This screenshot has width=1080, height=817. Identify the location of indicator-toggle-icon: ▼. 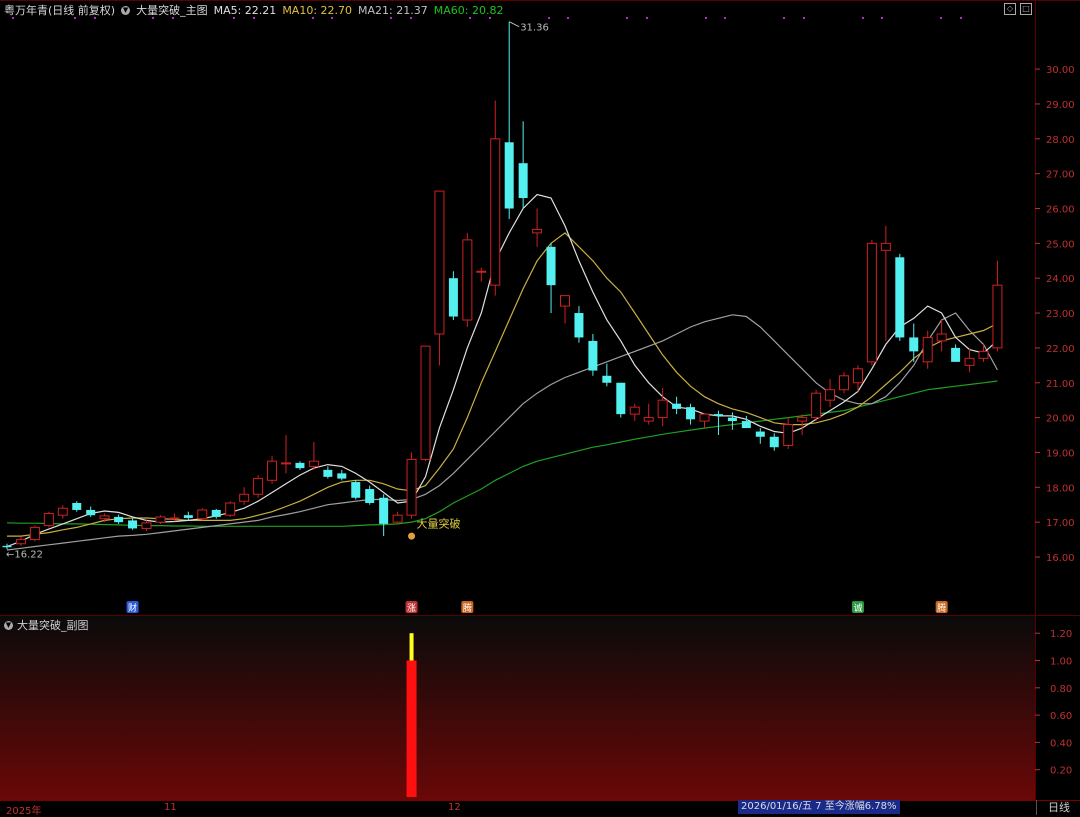
(126, 10).